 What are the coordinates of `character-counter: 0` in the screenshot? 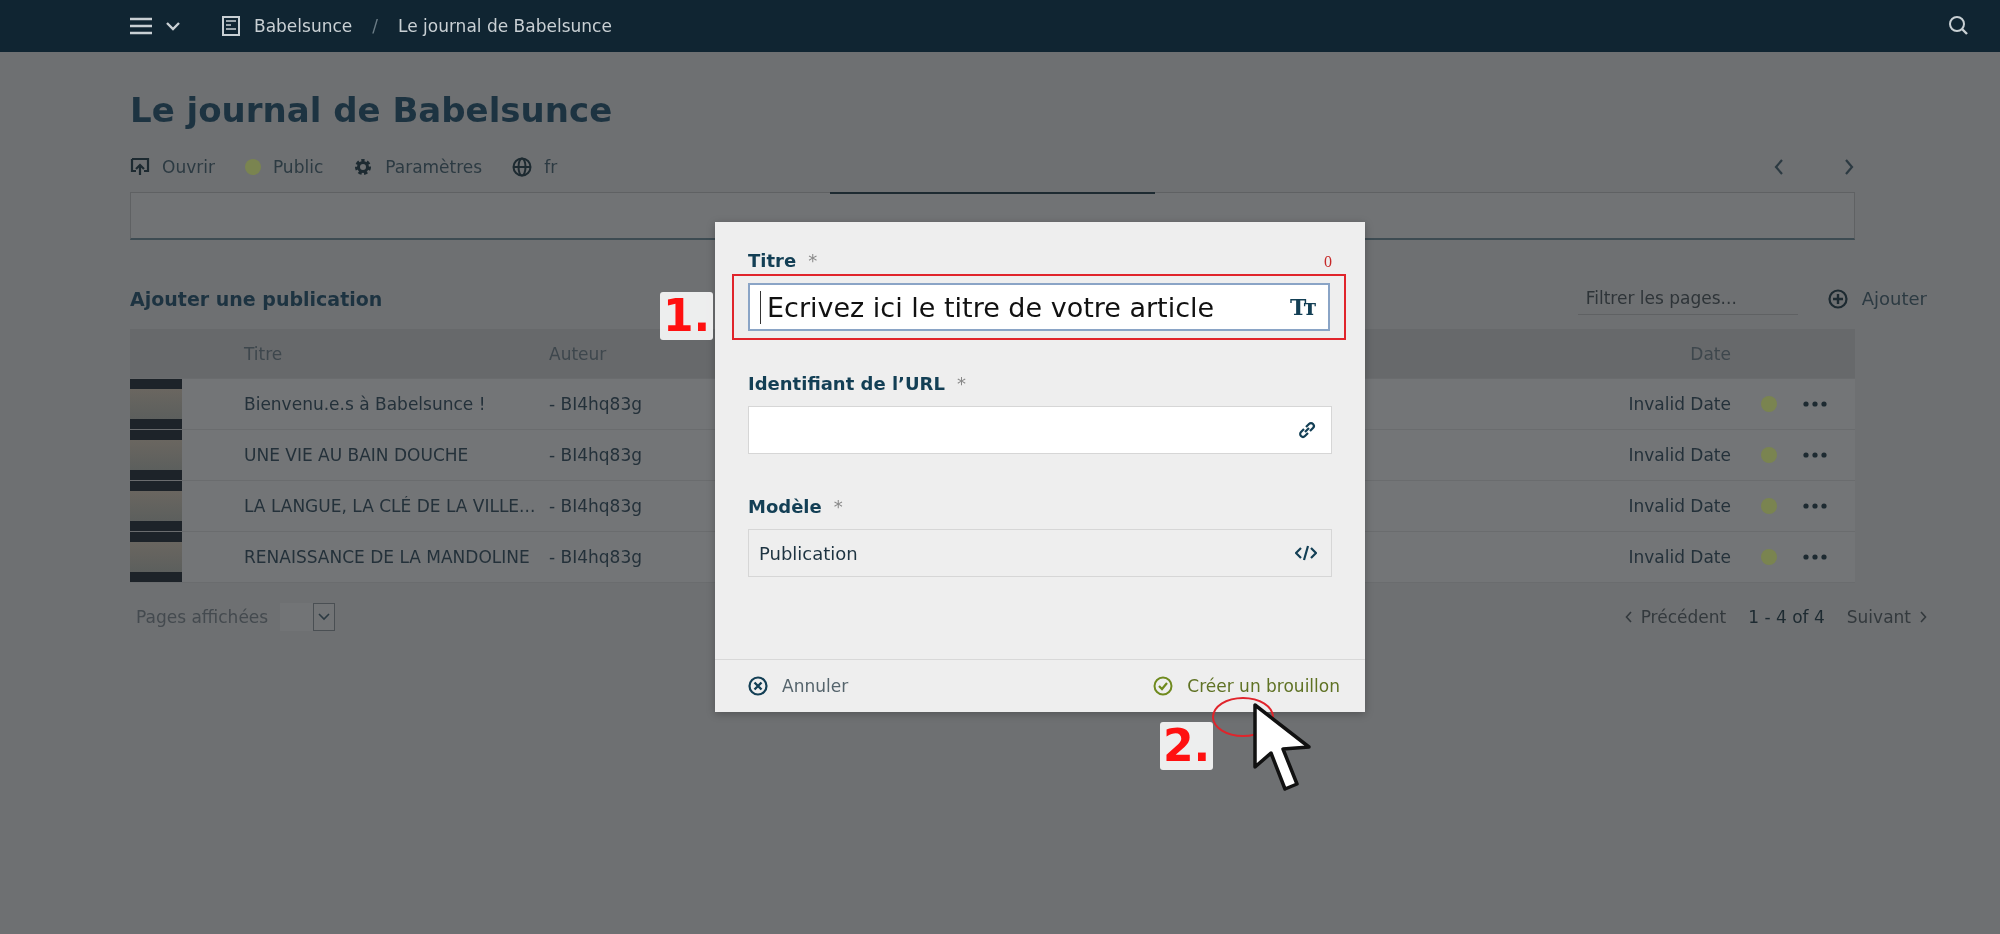 It's located at (1328, 262).